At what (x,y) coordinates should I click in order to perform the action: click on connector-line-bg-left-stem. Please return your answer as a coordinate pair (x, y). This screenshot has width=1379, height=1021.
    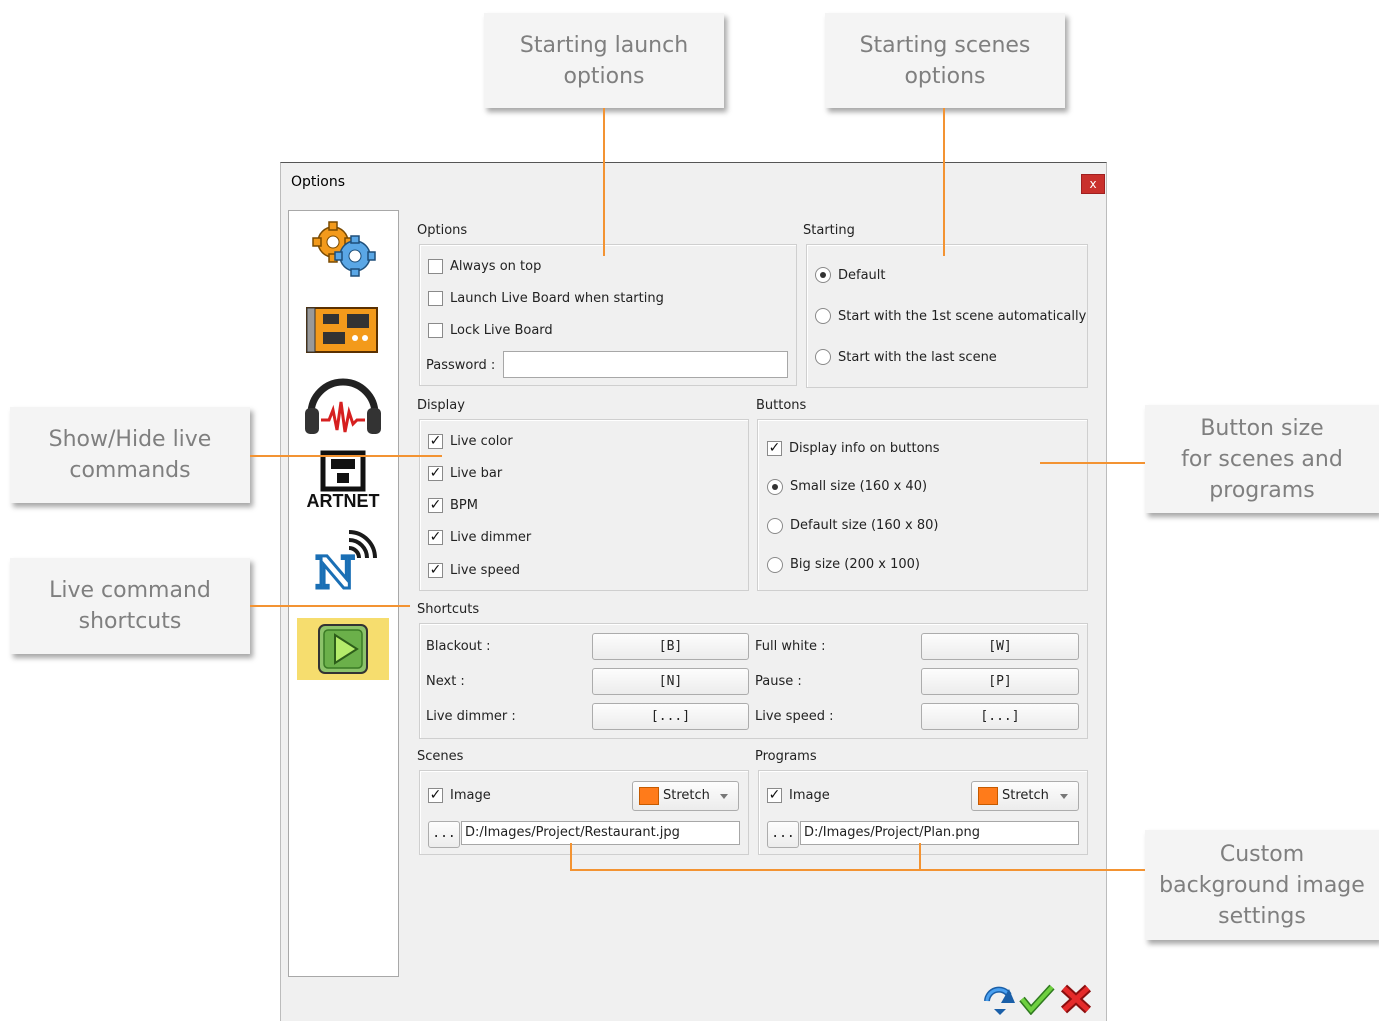
    Looking at the image, I should click on (571, 857).